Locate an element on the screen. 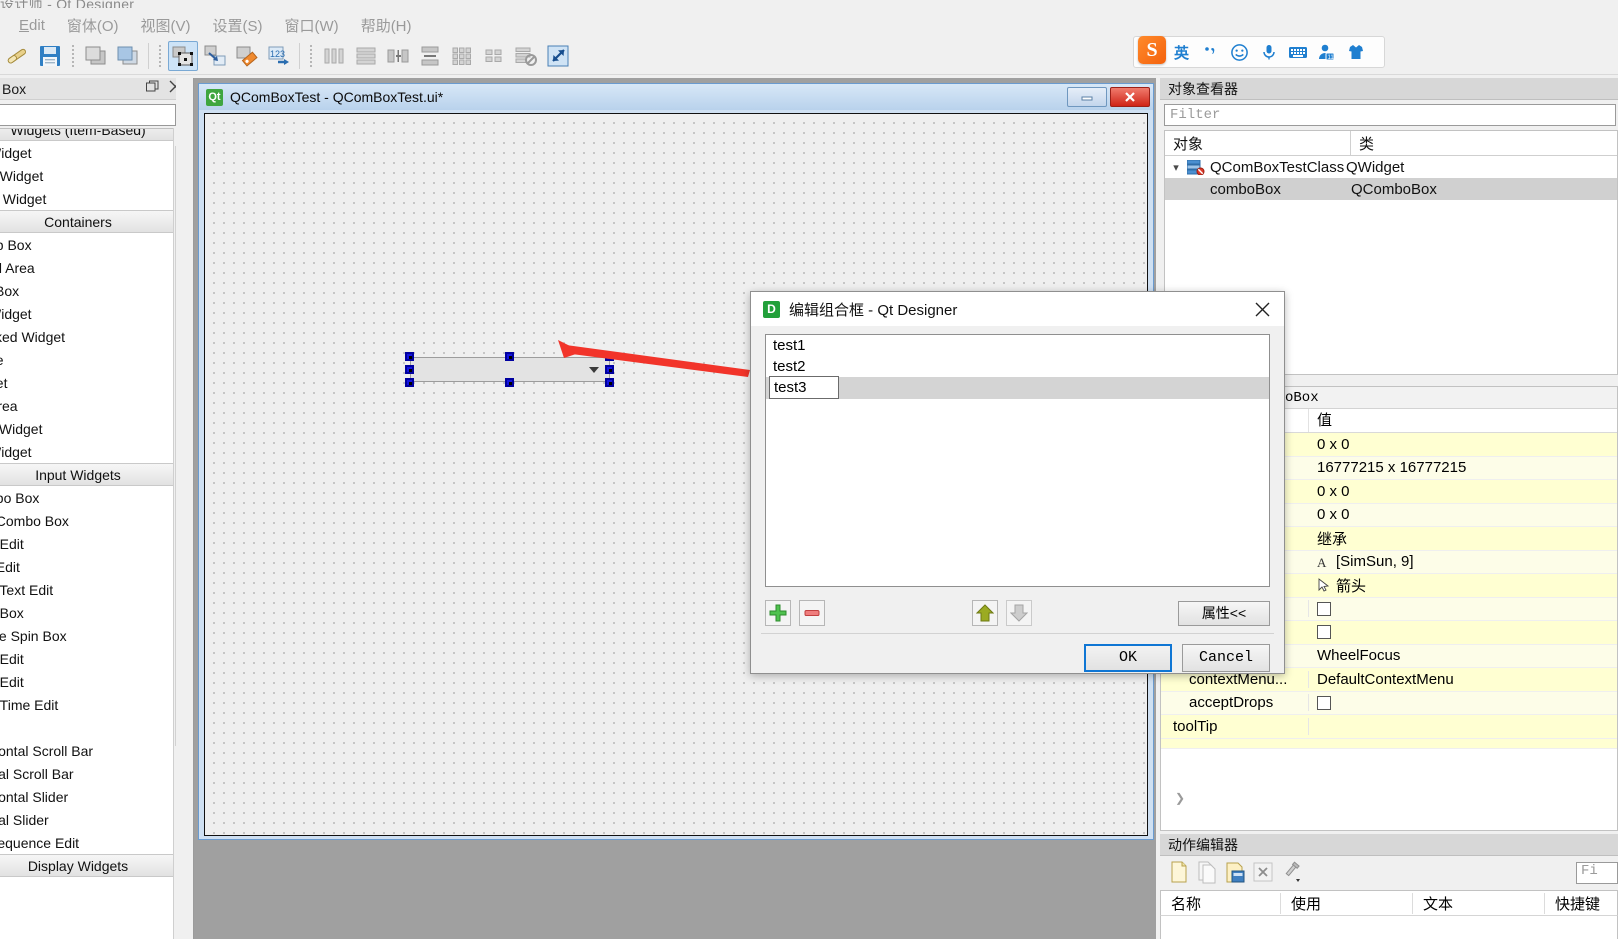 The image size is (1618, 939). sogou-ime-toolbar: S 英 11 is located at coordinates (1259, 52).